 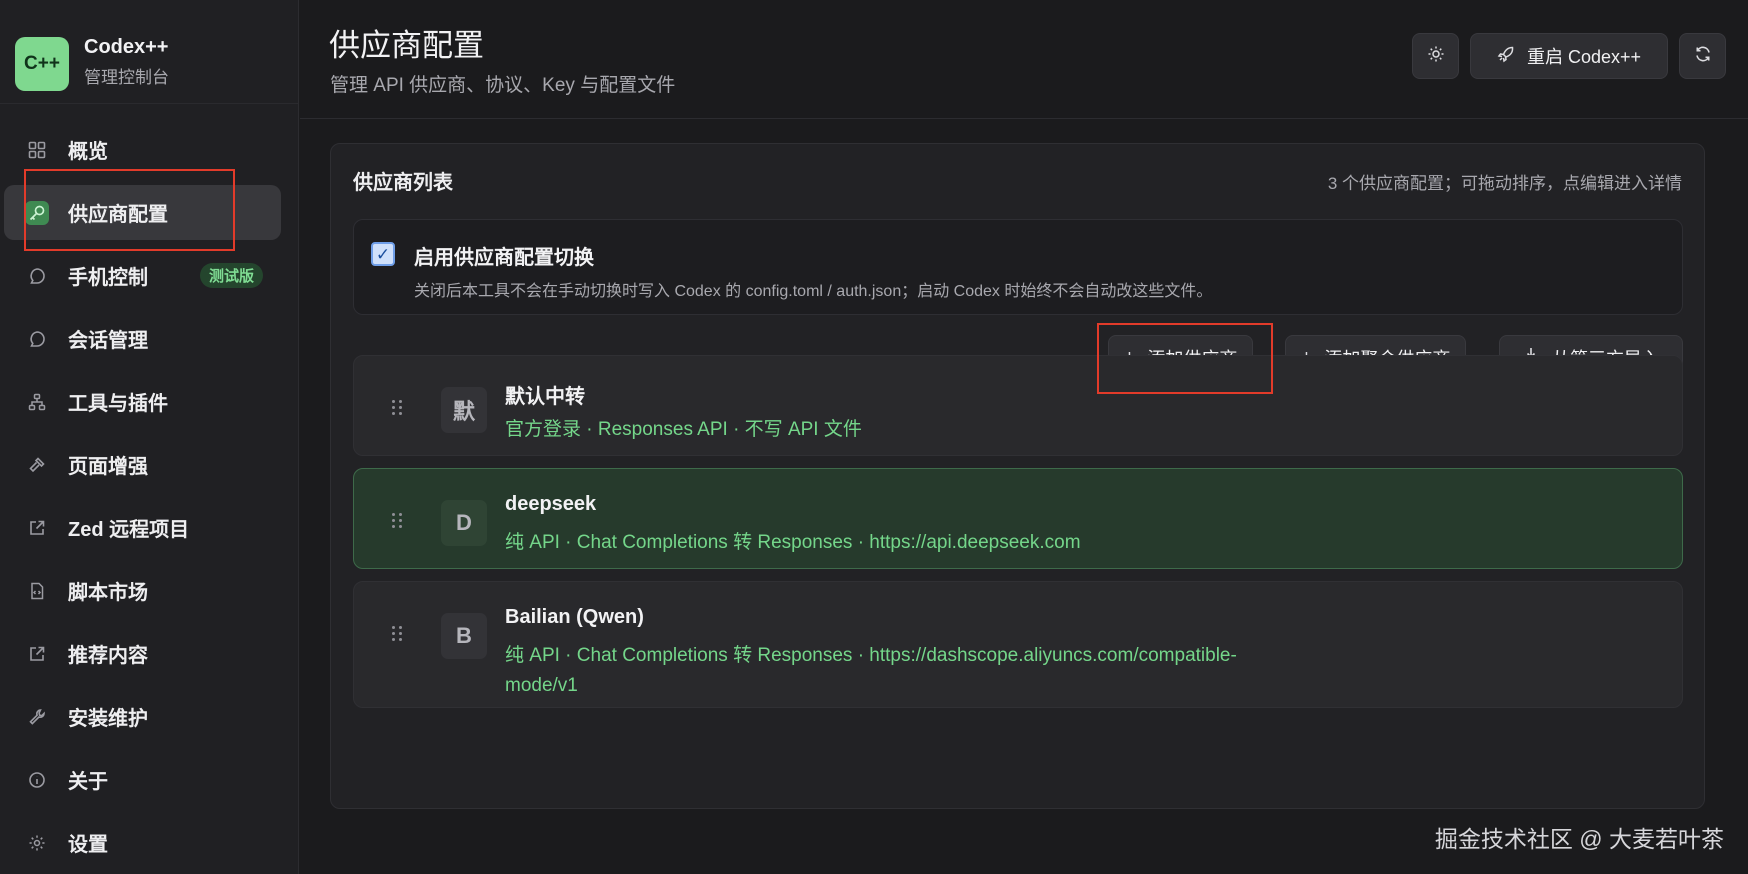 What do you see at coordinates (1579, 839) in the screenshot?
I see `watermark: 掘金技术社区 @ 大麦若叶茶` at bounding box center [1579, 839].